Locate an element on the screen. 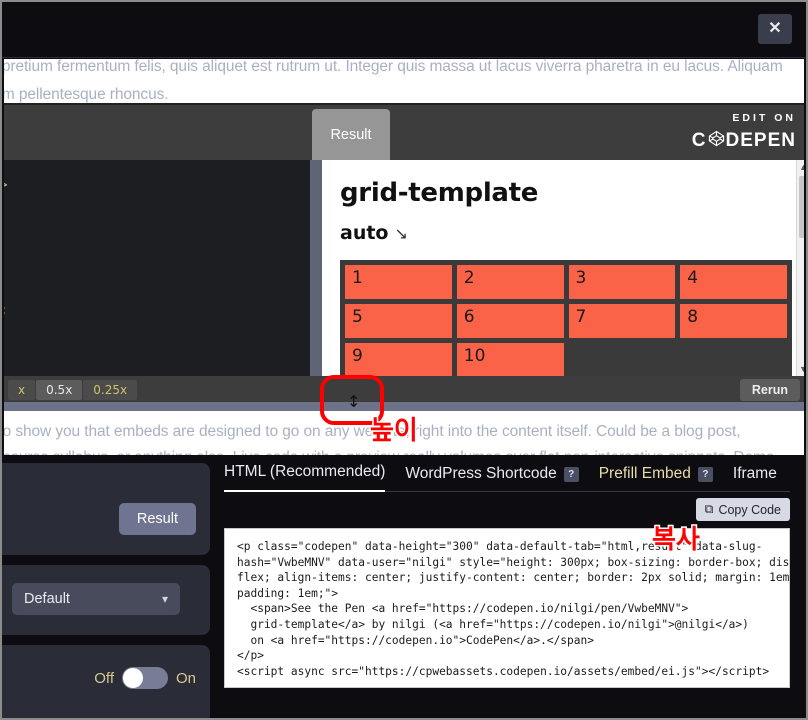 This screenshot has width=808, height=720. pane-divider is located at coordinates (316, 268).